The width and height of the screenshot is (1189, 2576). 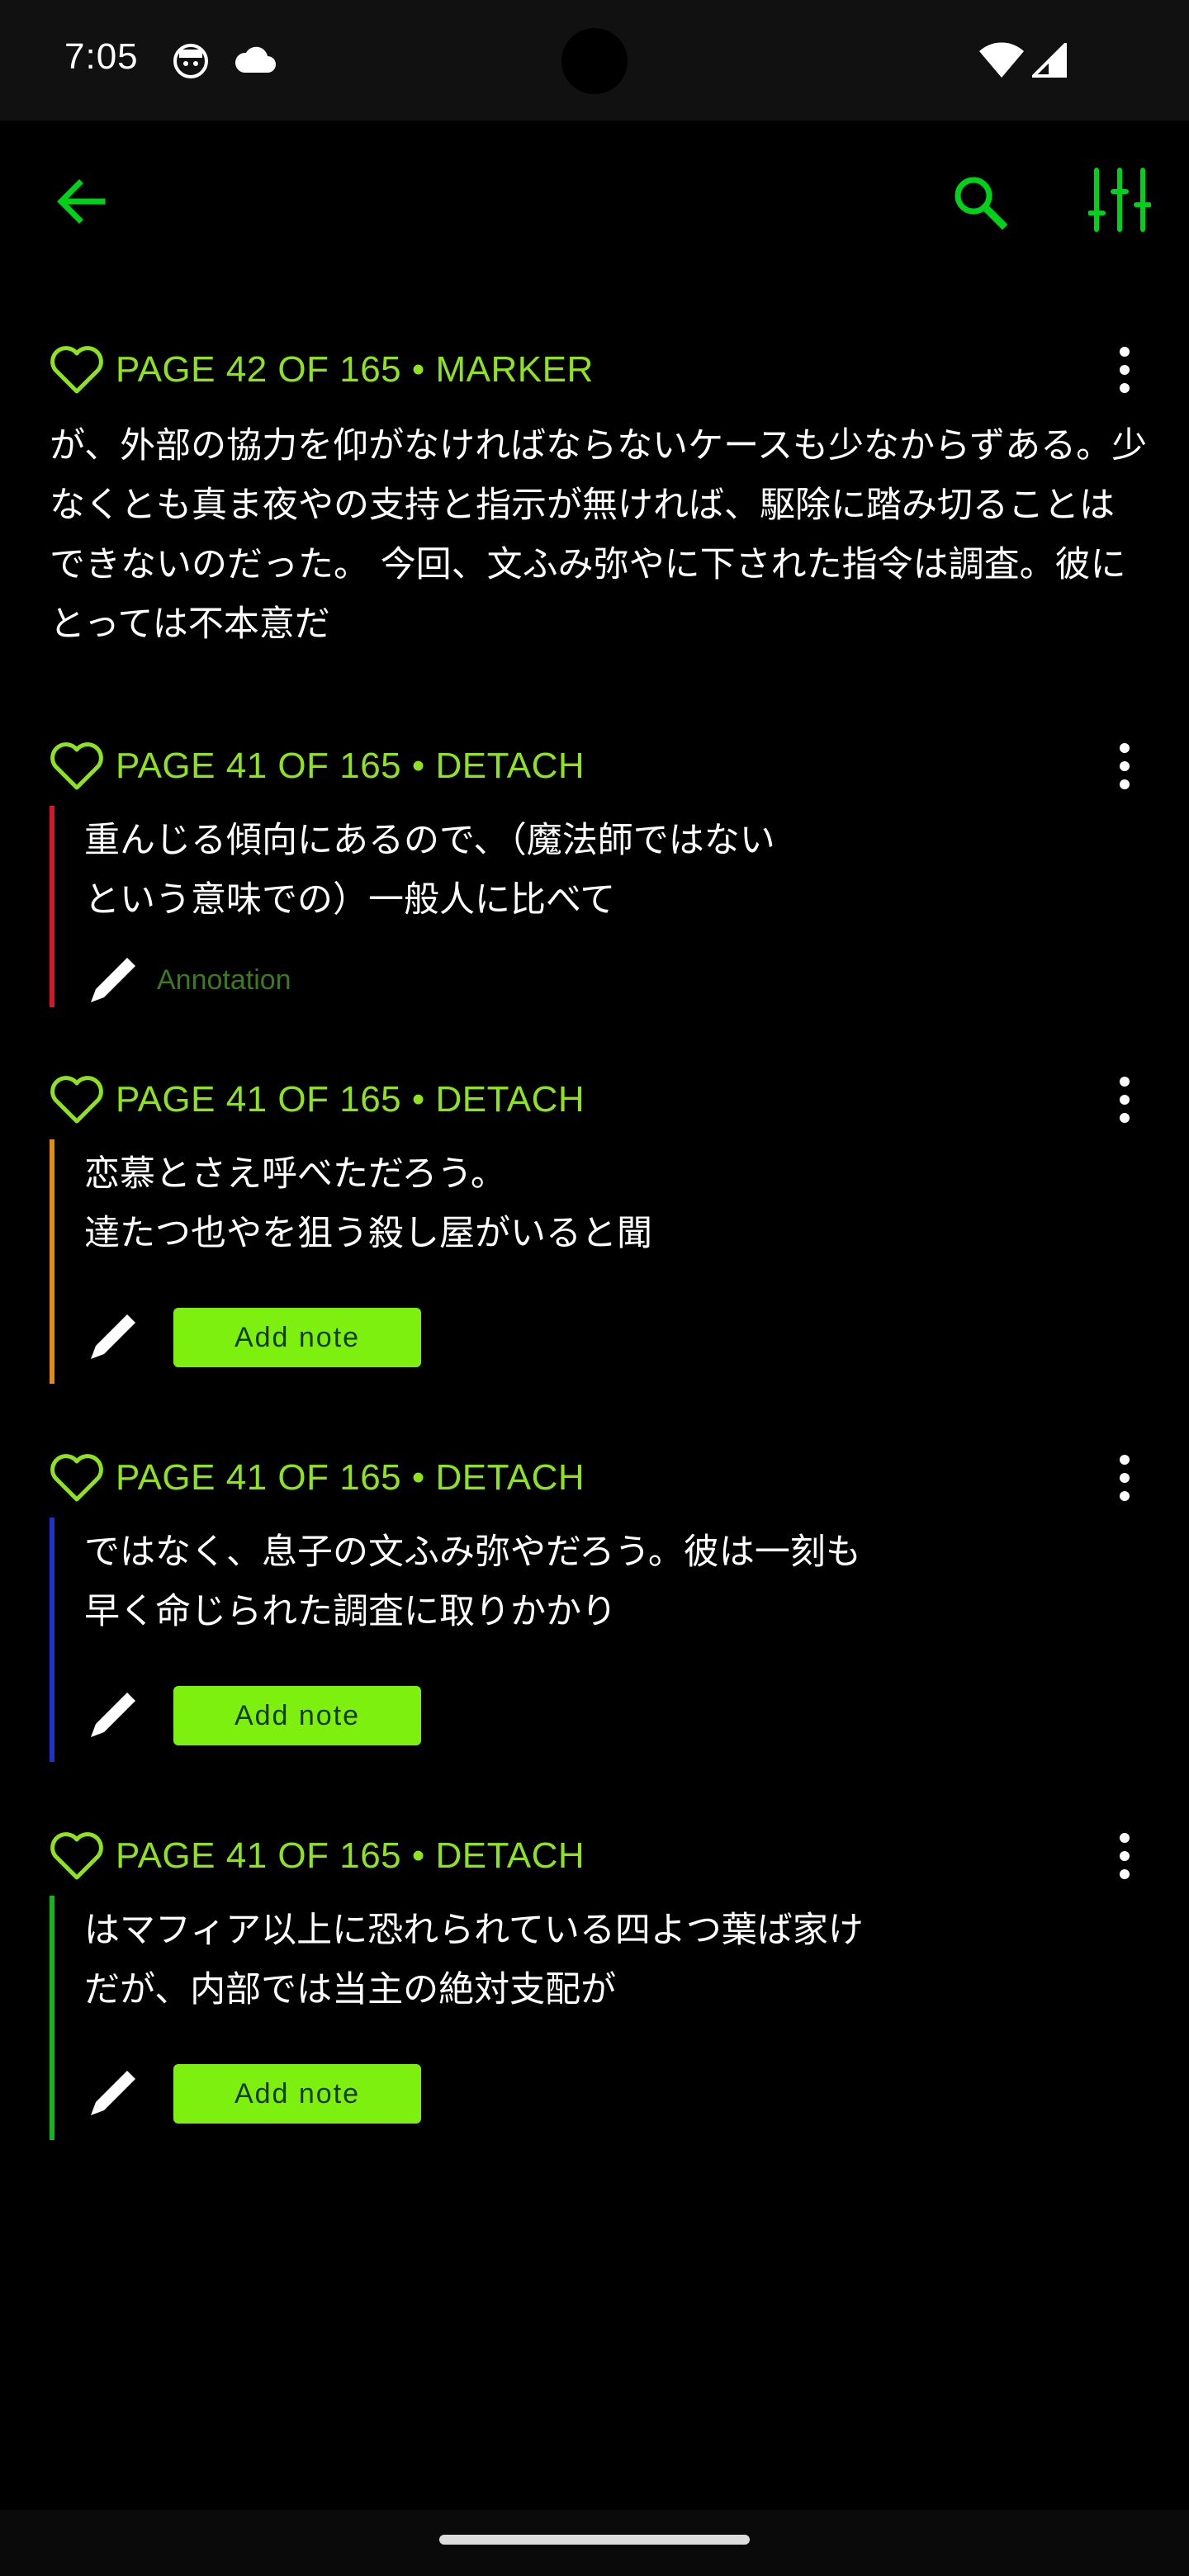 What do you see at coordinates (295, 1174) in the screenshot?
I see `entry-text-line-1: 恋慕とさえ呼べただろう。` at bounding box center [295, 1174].